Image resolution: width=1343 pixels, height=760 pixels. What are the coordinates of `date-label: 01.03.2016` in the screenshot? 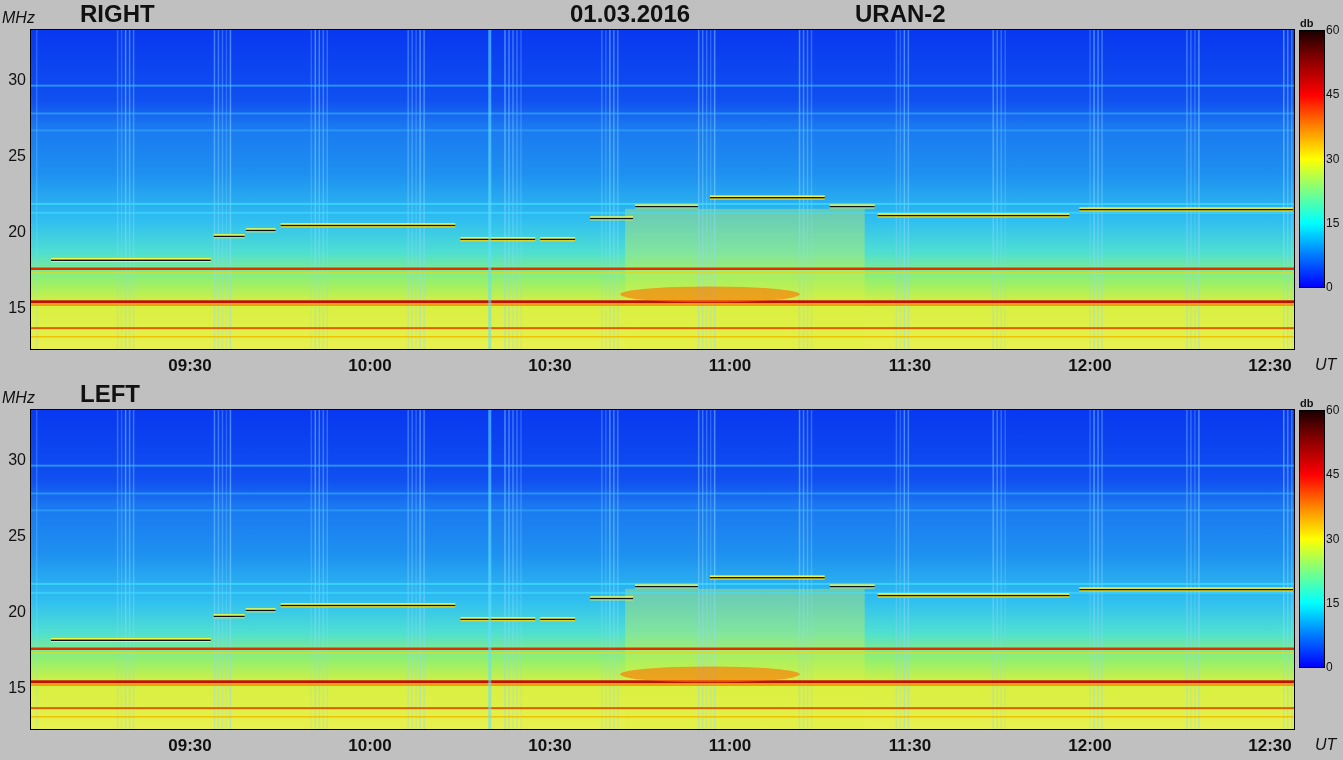 It's located at (630, 14).